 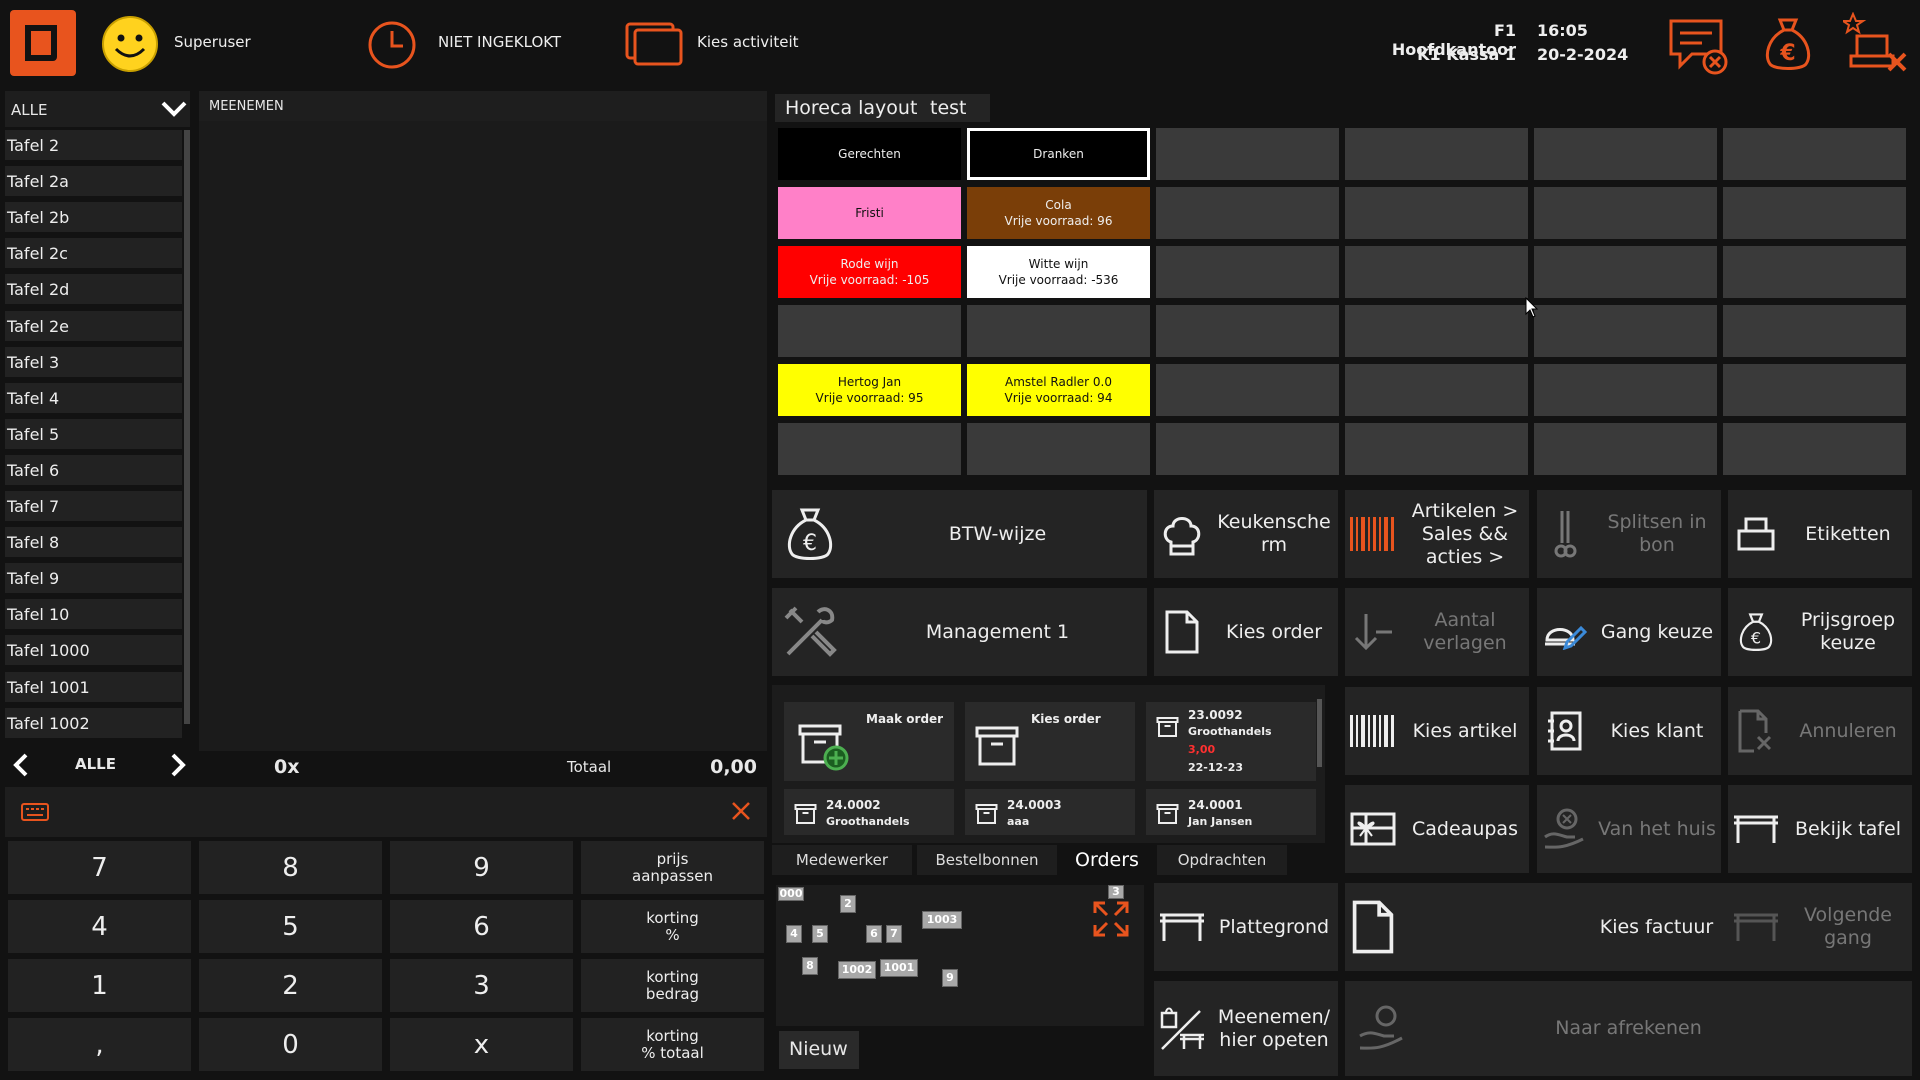 I want to click on numpad-key: 9, so click(x=481, y=867).